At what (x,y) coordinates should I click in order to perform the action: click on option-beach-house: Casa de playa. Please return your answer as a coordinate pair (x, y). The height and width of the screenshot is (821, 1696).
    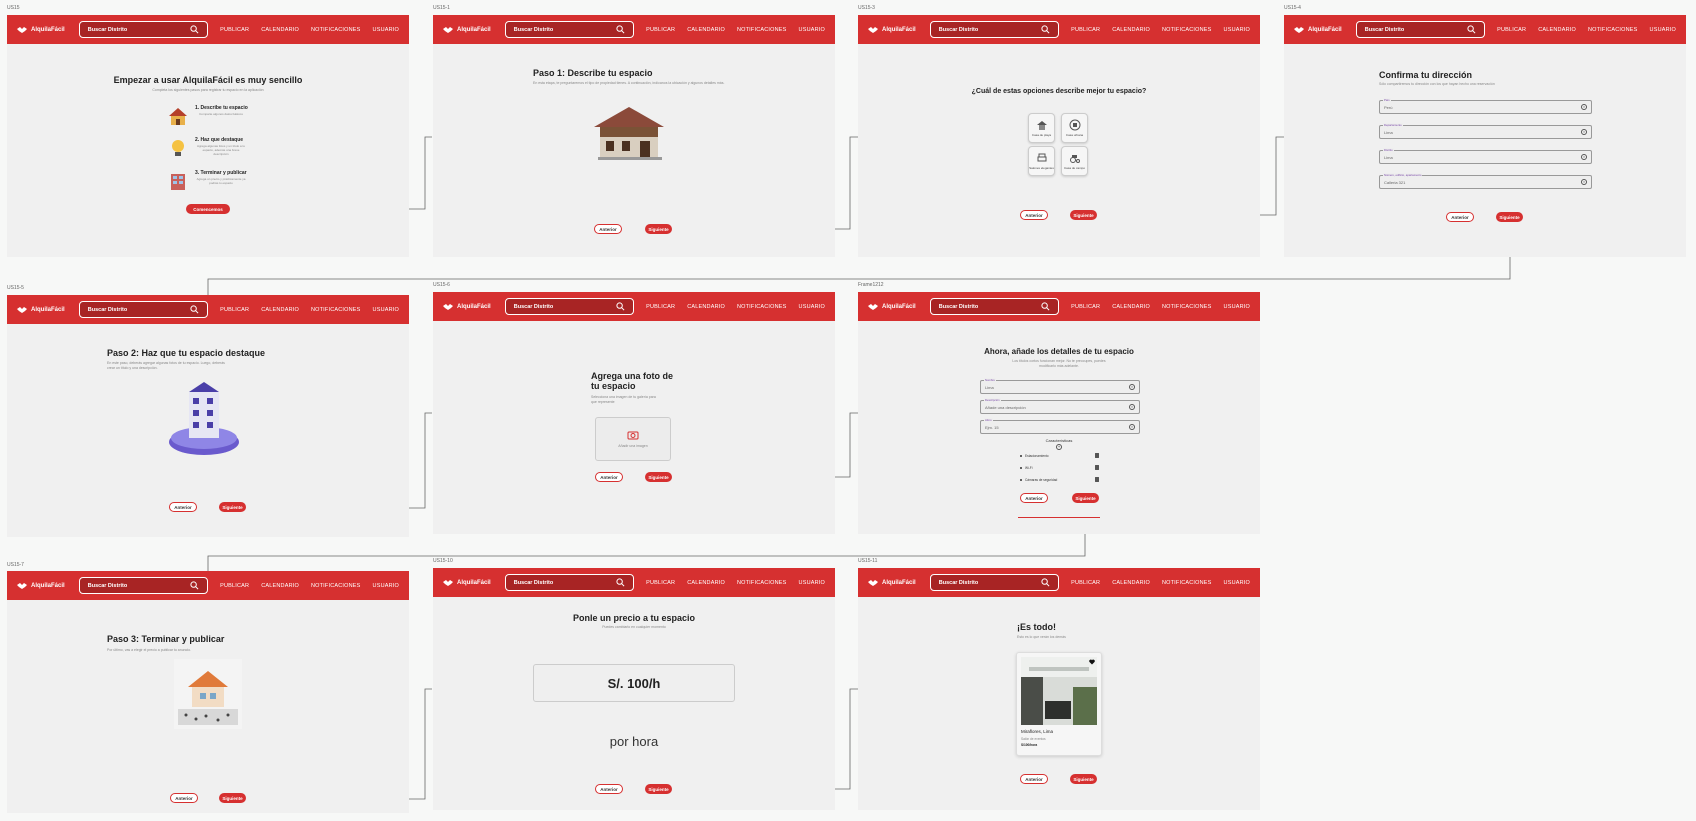
    Looking at the image, I should click on (1041, 128).